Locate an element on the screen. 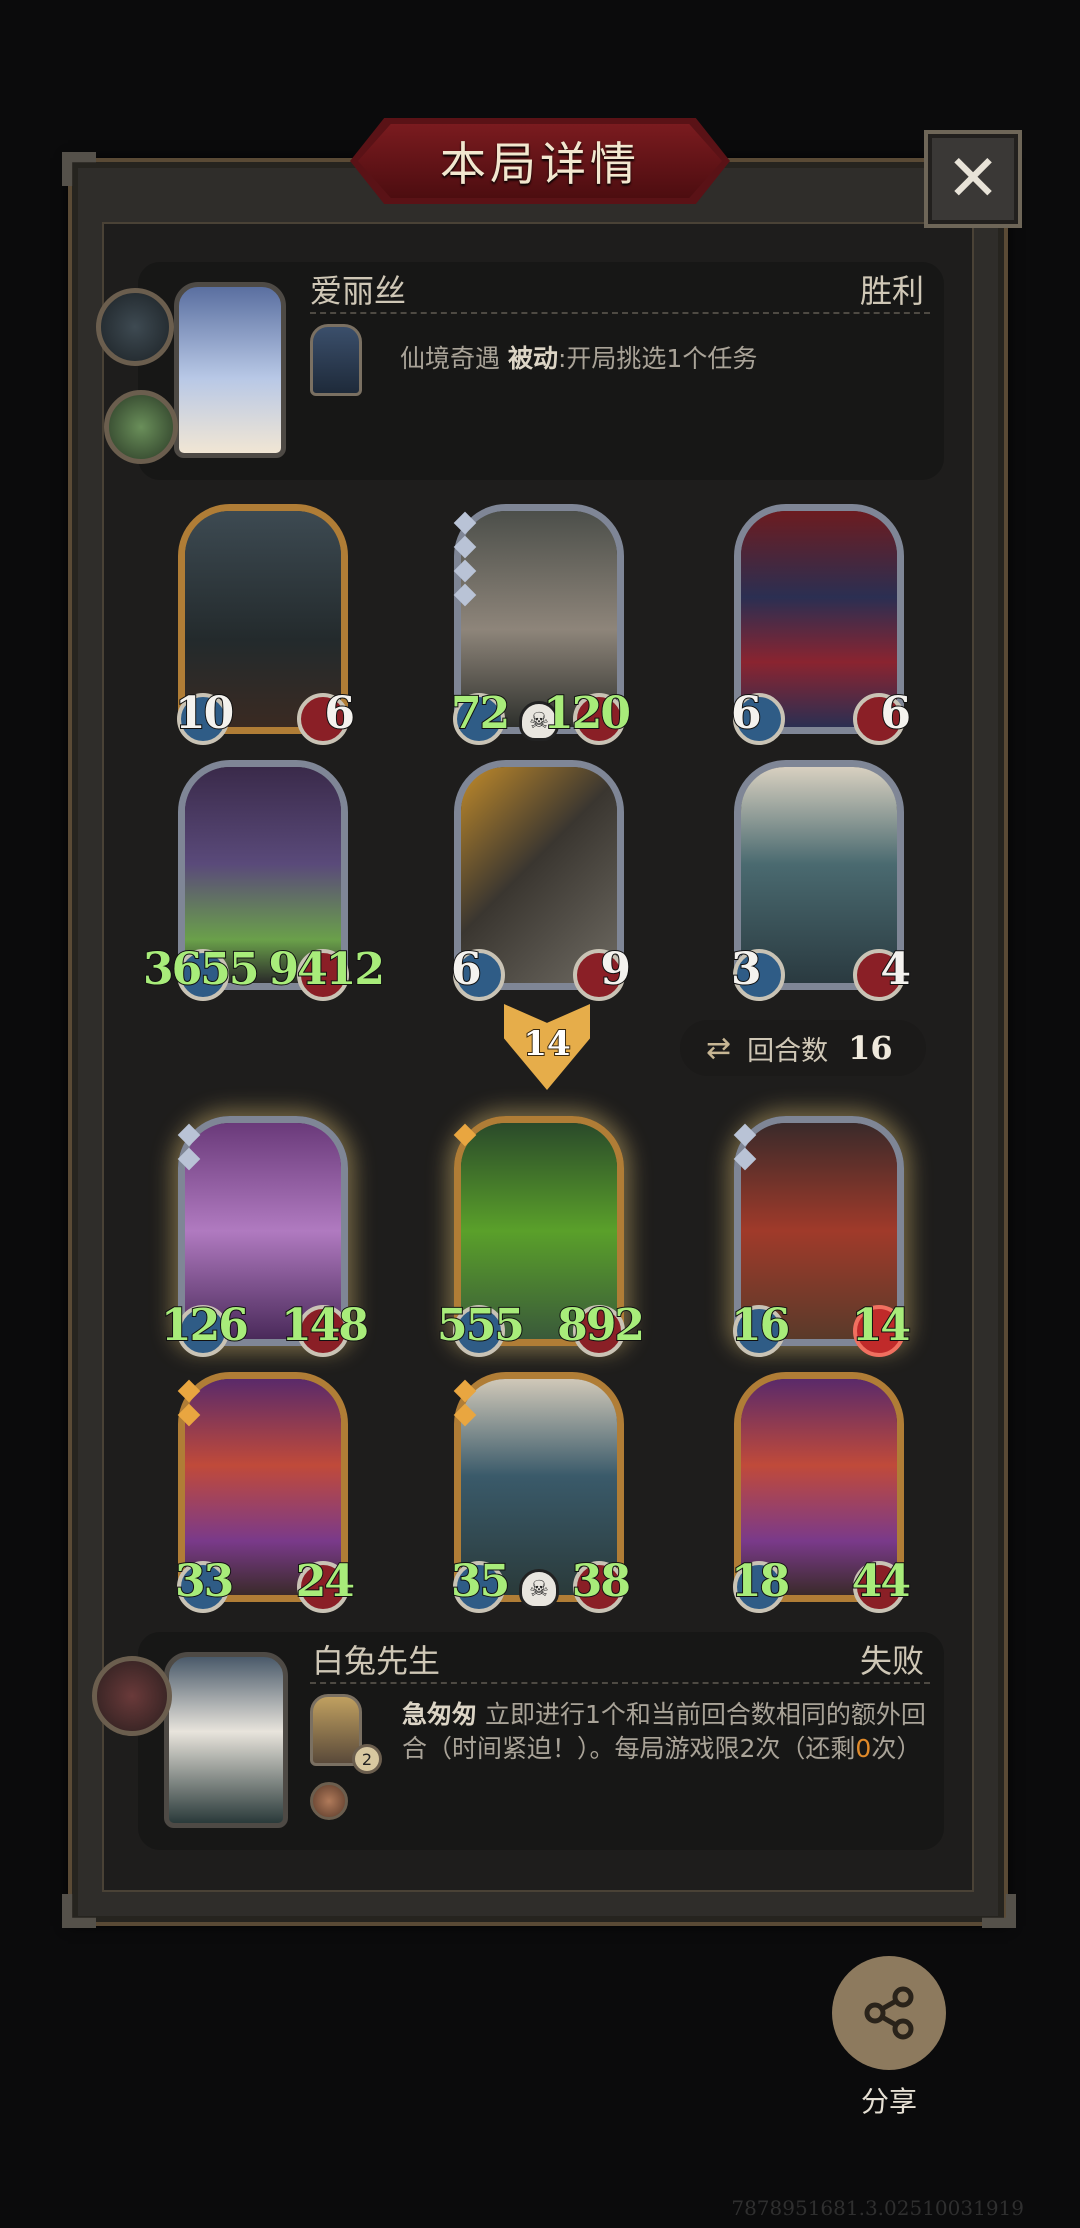 The height and width of the screenshot is (2228, 1080). share-label: 分享 is located at coordinates (888, 2101).